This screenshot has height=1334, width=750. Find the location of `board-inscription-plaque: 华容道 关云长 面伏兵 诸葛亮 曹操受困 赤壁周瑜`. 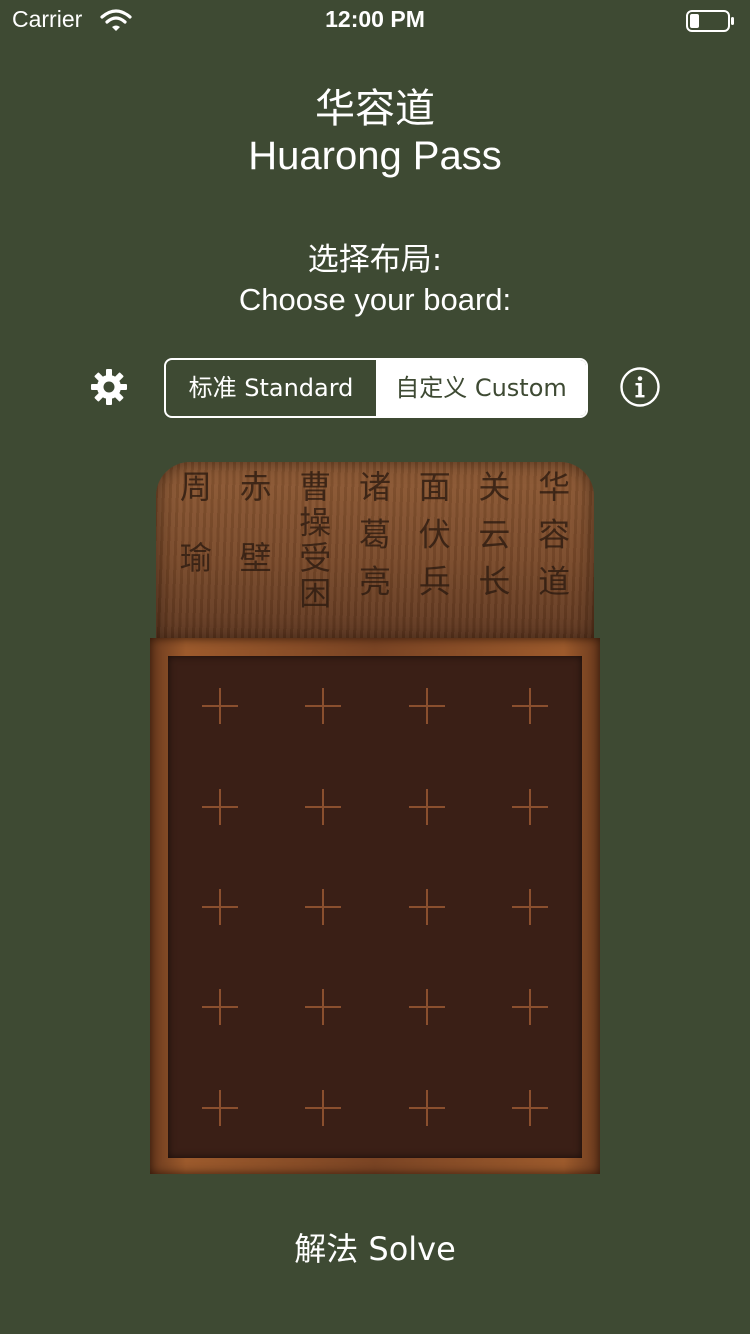

board-inscription-plaque: 华容道 关云长 面伏兵 诸葛亮 曹操受困 赤壁周瑜 is located at coordinates (375, 551).